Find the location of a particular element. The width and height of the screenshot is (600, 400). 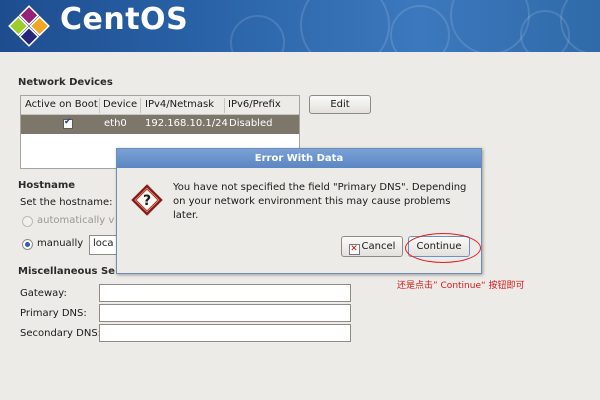

column-header-device: Device is located at coordinates (120, 104).